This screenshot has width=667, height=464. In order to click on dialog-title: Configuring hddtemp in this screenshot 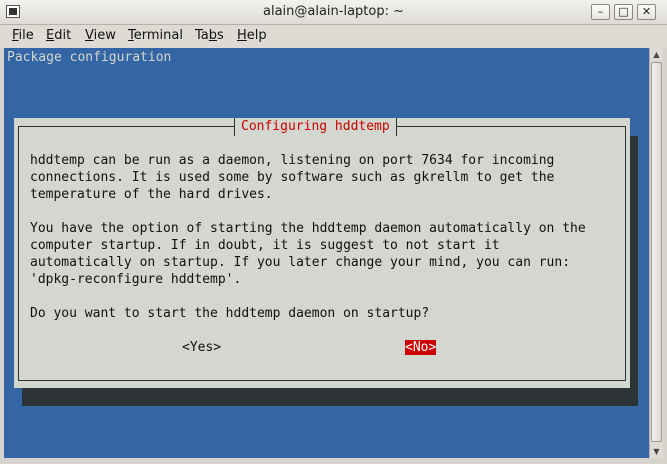, I will do `click(315, 126)`.